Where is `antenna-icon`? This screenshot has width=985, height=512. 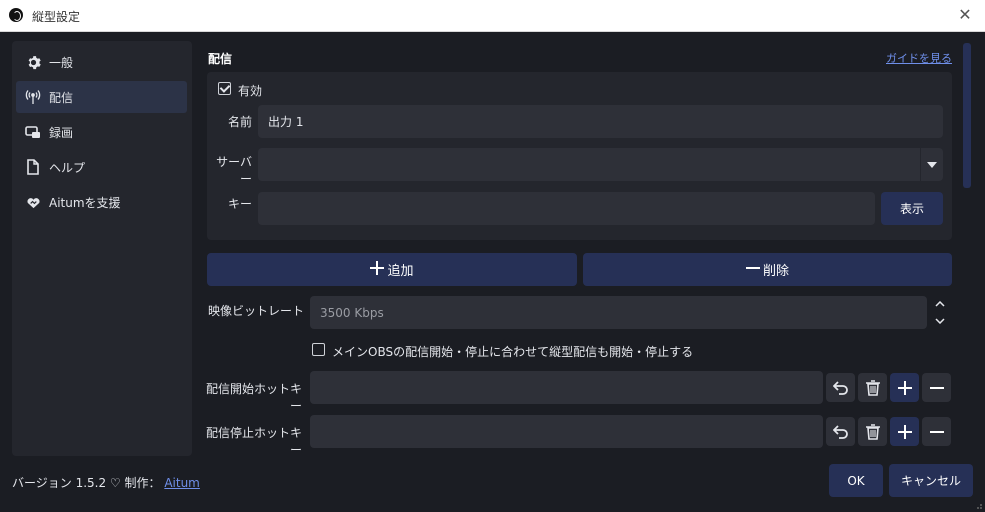 antenna-icon is located at coordinates (33, 97).